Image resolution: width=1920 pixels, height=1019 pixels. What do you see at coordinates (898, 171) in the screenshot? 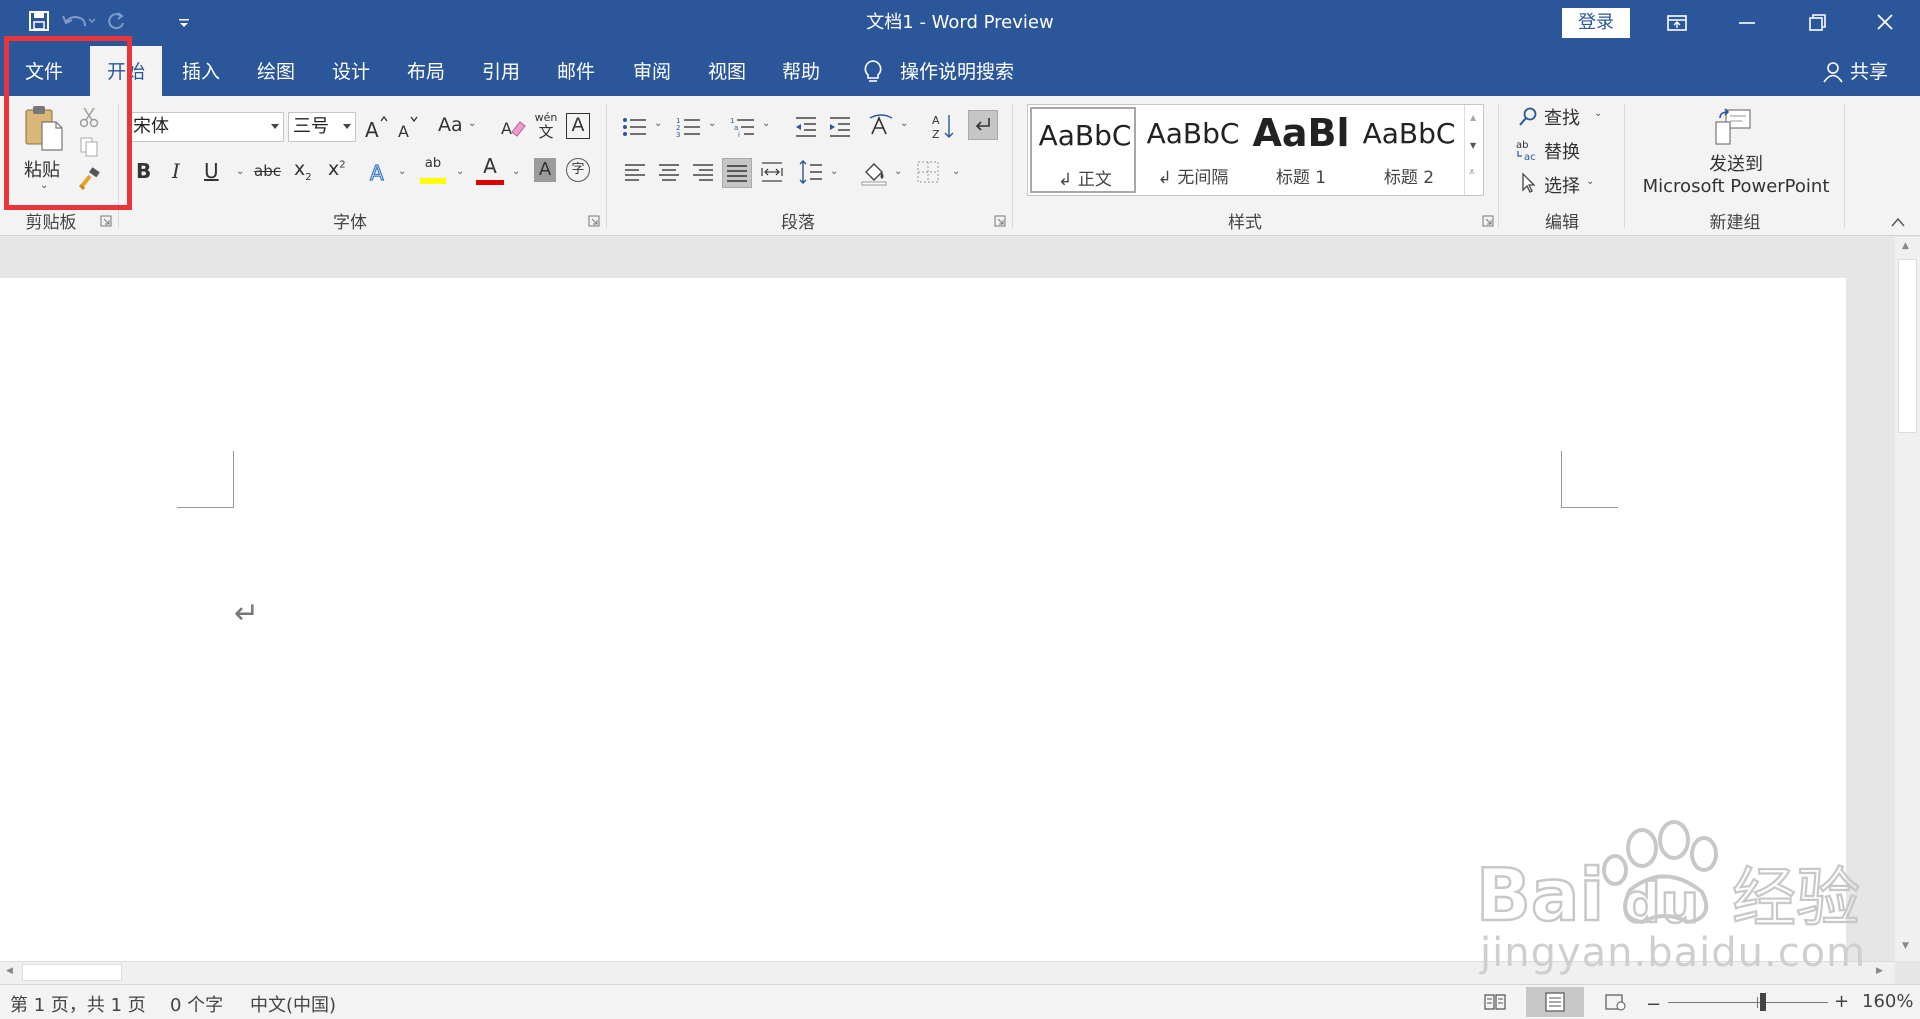
I see `shading-dropdown-icon: ⌄` at bounding box center [898, 171].